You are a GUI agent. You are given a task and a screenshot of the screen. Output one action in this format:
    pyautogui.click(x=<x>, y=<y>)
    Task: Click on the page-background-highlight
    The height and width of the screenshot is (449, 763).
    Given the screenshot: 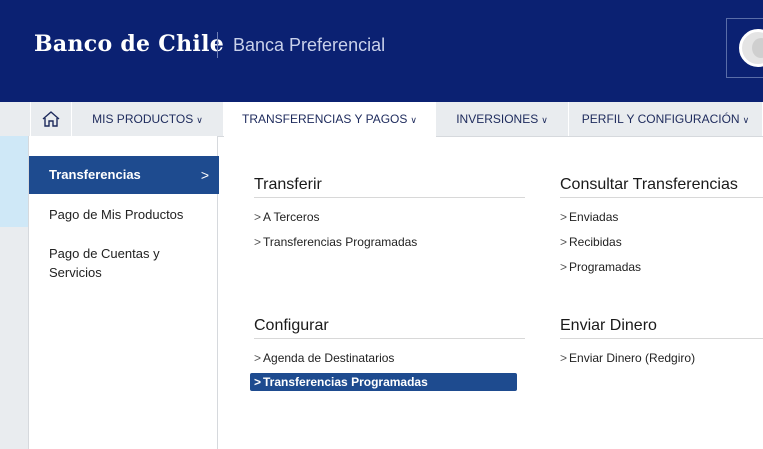 What is the action you would take?
    pyautogui.click(x=14, y=181)
    